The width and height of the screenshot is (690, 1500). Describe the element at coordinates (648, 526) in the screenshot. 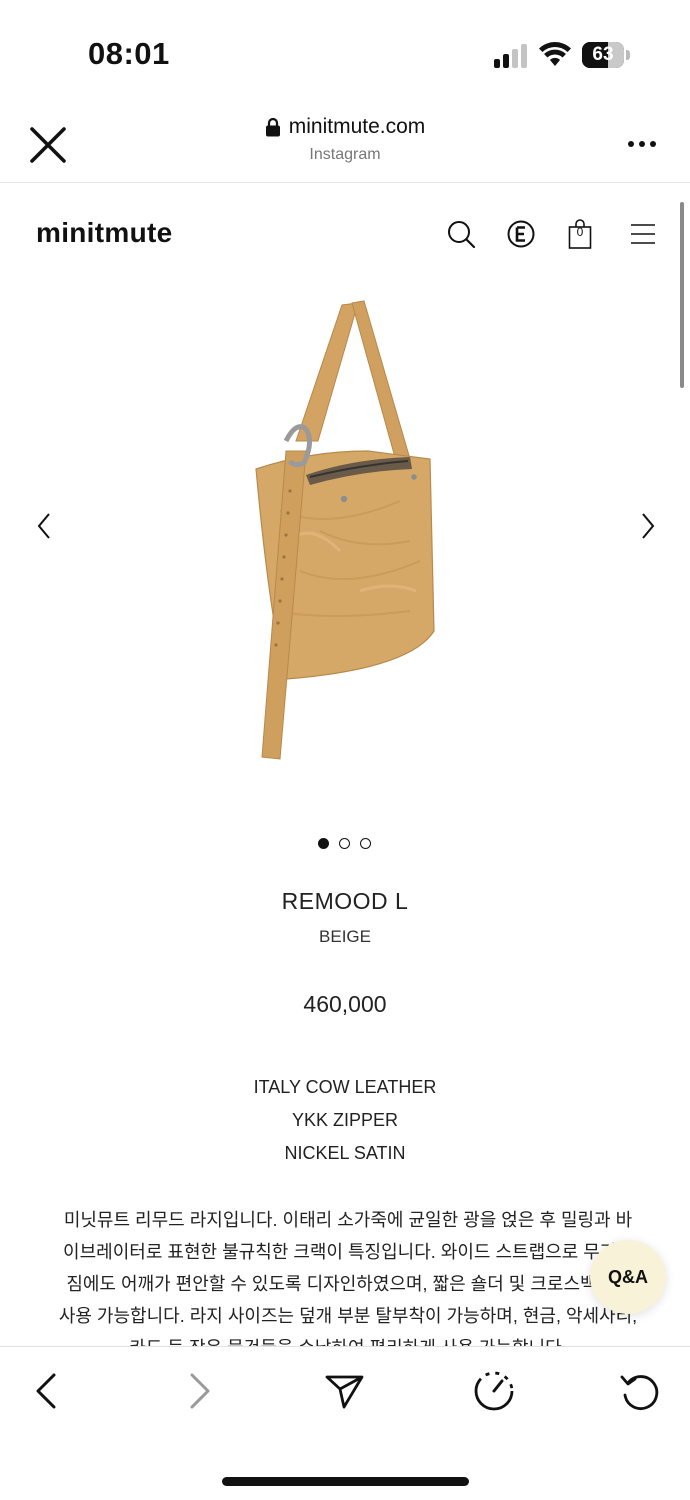

I see `next-image-arrow-icon` at that location.